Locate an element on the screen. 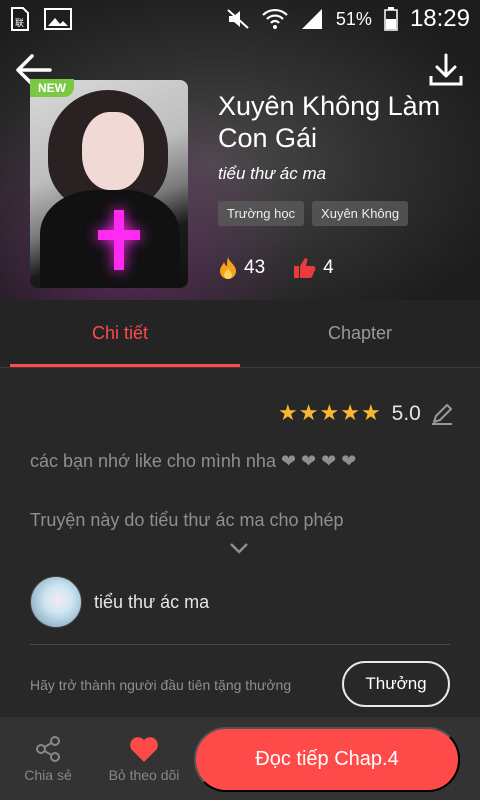  likes-stat: 4 is located at coordinates (313, 268).